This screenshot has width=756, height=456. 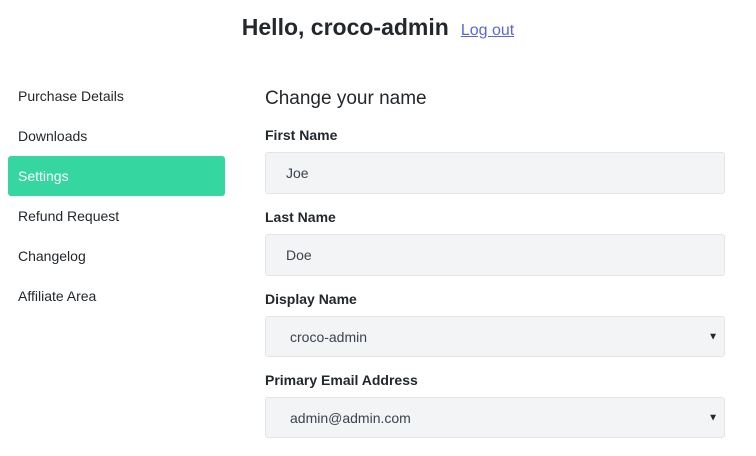 I want to click on last-name-label: Last Name, so click(x=300, y=217).